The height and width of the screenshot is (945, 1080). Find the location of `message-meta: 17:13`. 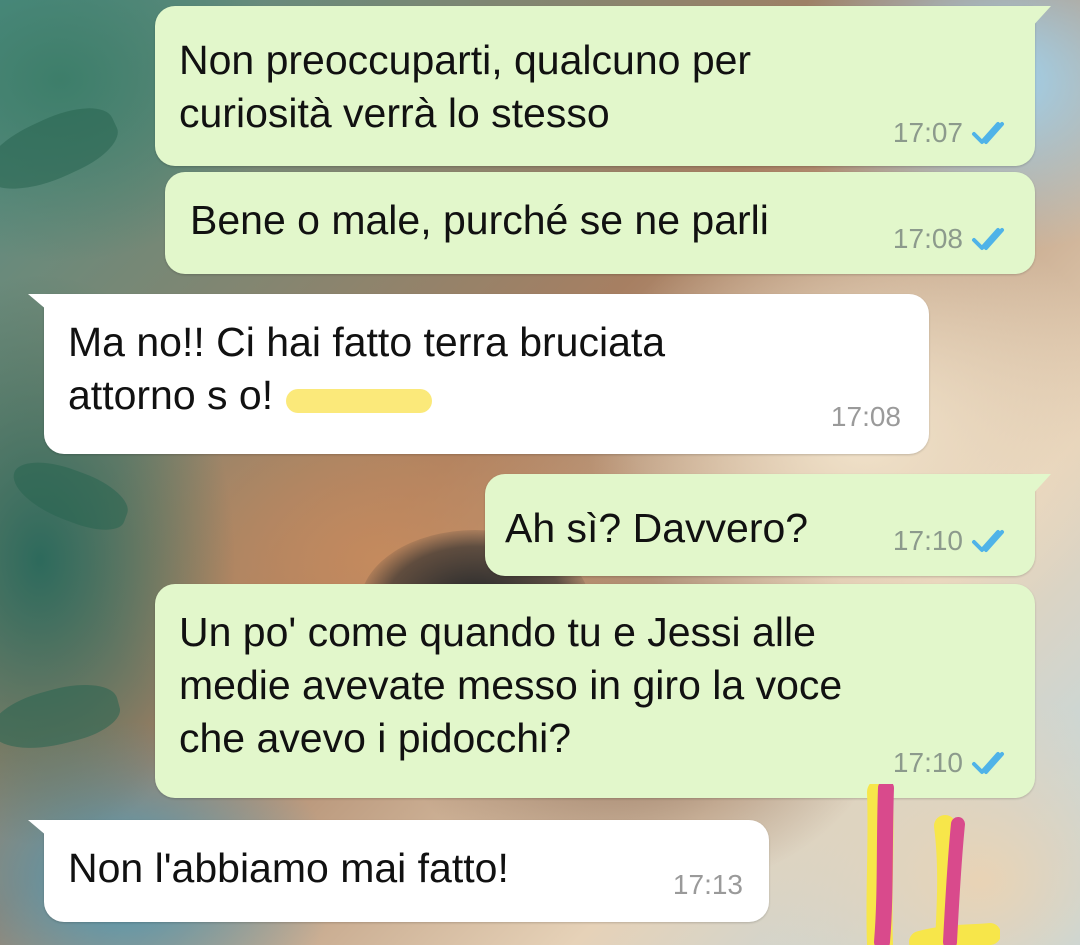

message-meta: 17:13 is located at coordinates (708, 885).